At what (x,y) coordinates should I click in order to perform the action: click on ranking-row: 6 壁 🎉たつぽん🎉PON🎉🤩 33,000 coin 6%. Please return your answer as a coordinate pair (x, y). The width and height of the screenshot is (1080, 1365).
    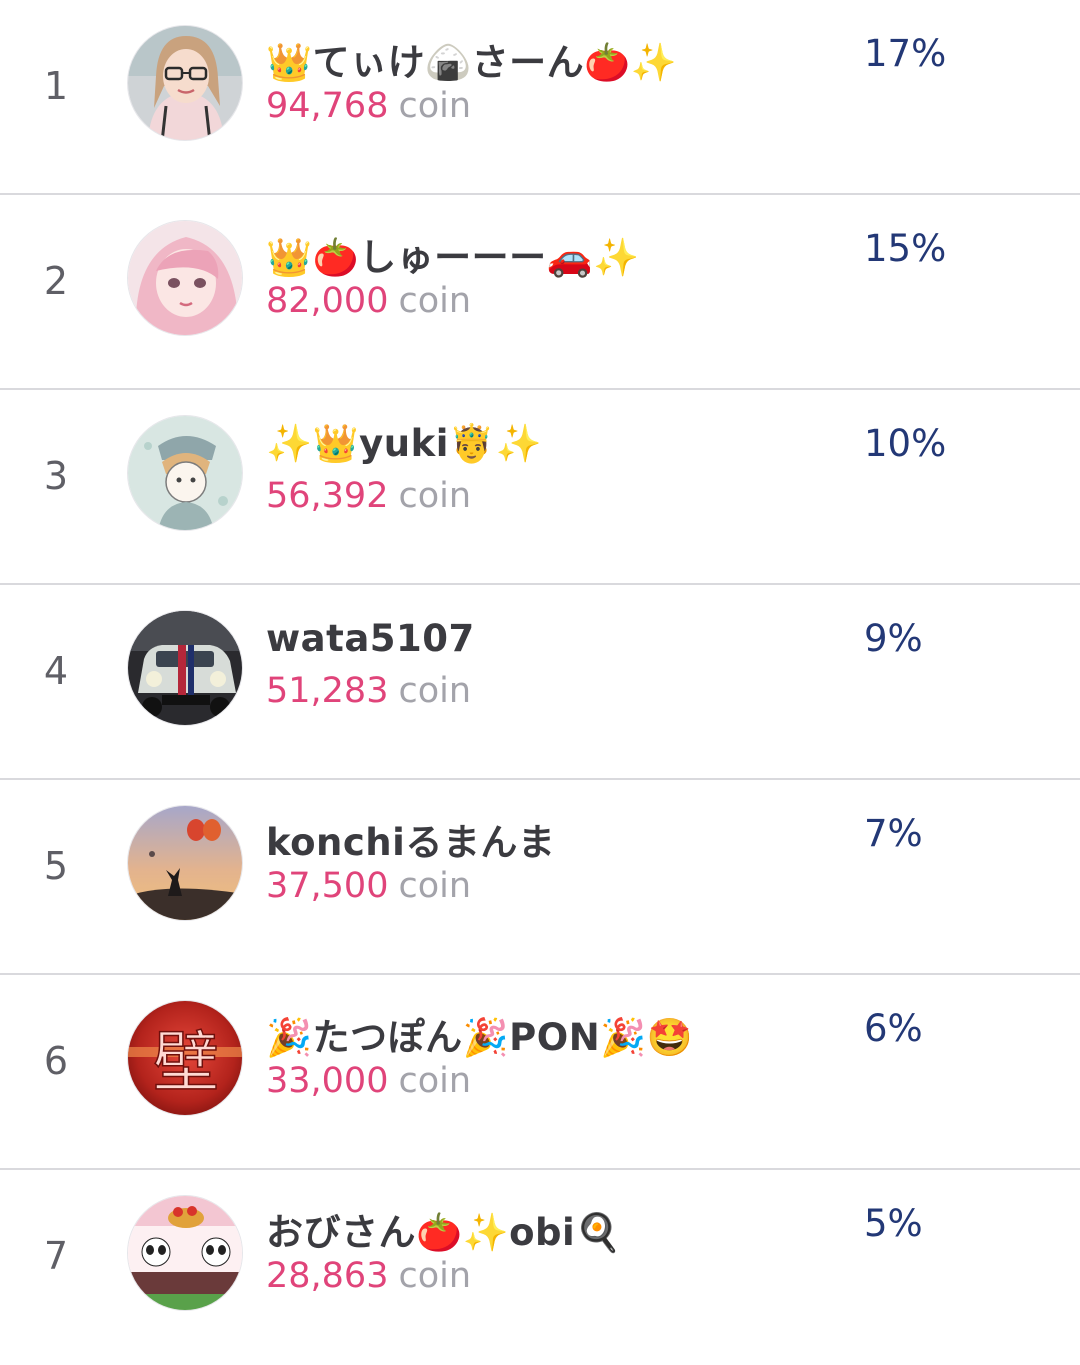
    Looking at the image, I should click on (540, 1072).